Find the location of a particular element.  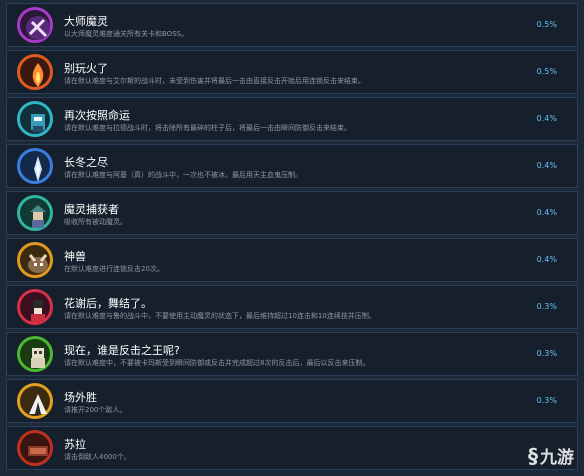

achievement-row: 神兽 在默认难度进行连锁反击20次。 0.4% is located at coordinates (292, 260).